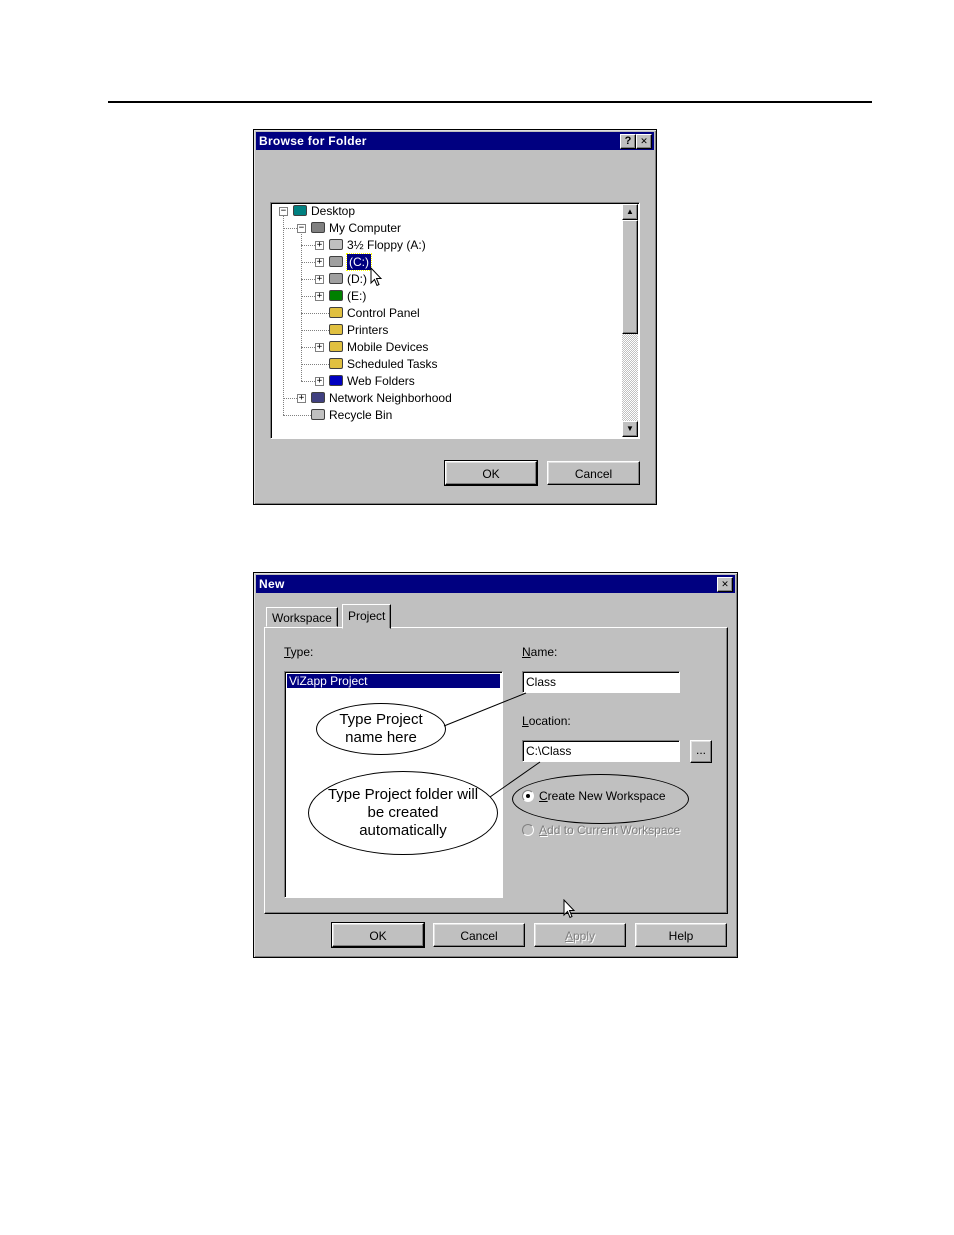 The height and width of the screenshot is (1235, 954). I want to click on help-button: Help, so click(681, 935).